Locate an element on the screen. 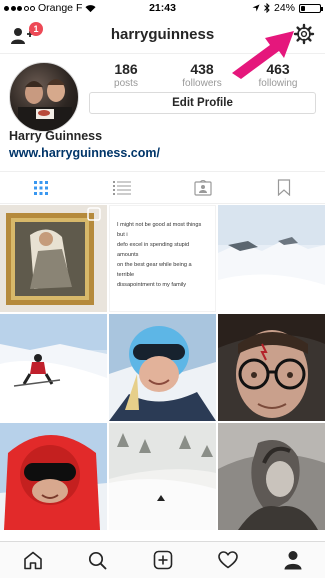 The width and height of the screenshot is (325, 578). tagged-photos-icon is located at coordinates (203, 187).